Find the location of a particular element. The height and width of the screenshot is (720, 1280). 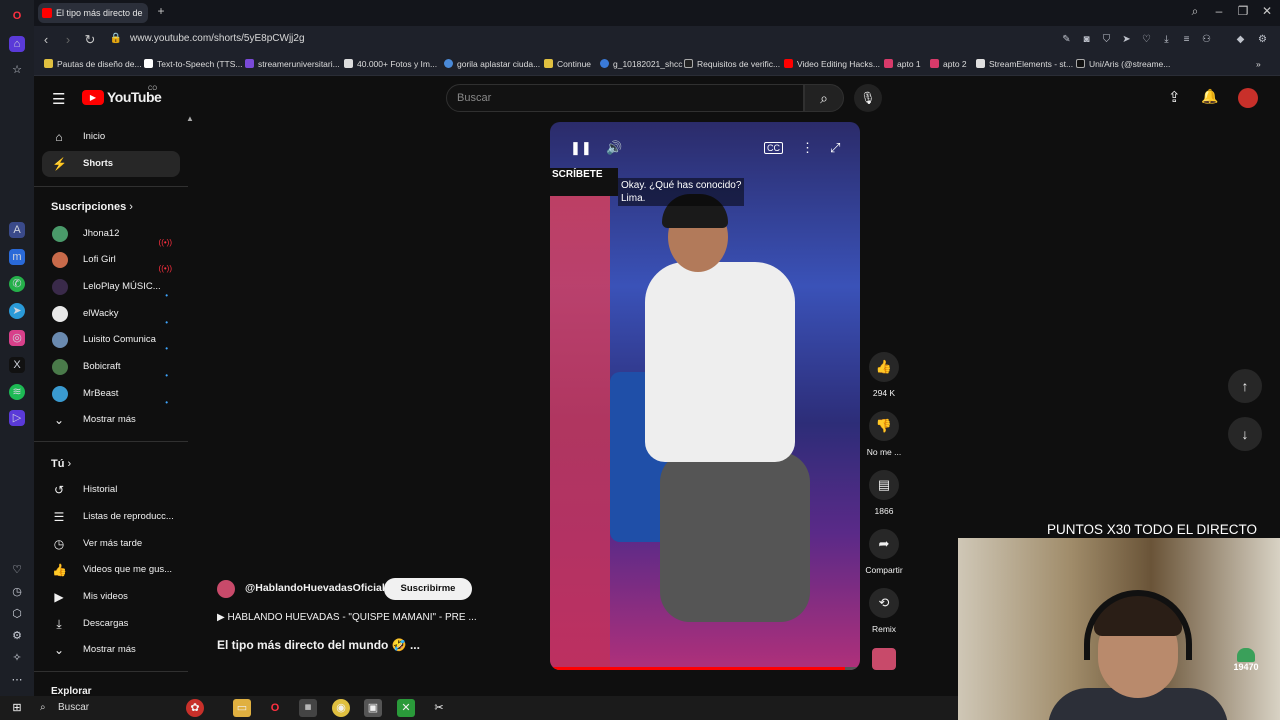

sidebar-subscription-lofi-girl: Lofi Girl ((•)) is located at coordinates (111, 260).